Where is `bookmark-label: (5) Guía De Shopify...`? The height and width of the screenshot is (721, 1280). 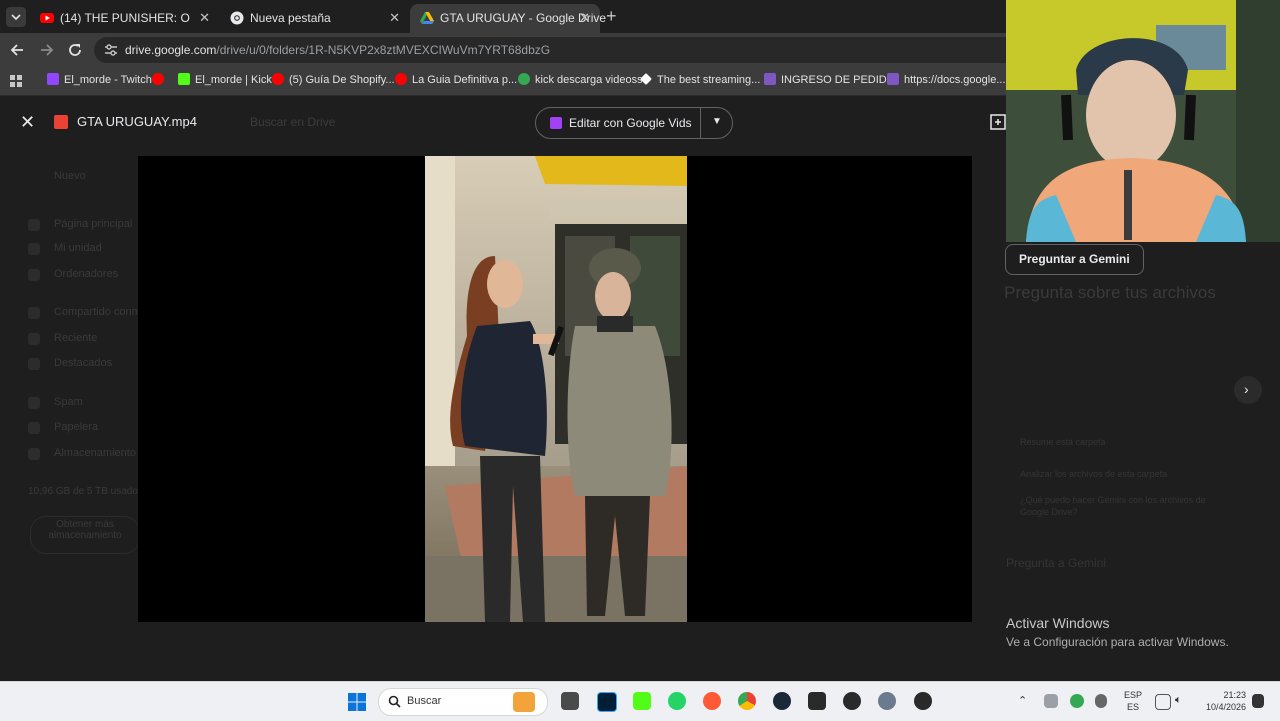
bookmark-label: (5) Guía De Shopify... is located at coordinates (342, 80).